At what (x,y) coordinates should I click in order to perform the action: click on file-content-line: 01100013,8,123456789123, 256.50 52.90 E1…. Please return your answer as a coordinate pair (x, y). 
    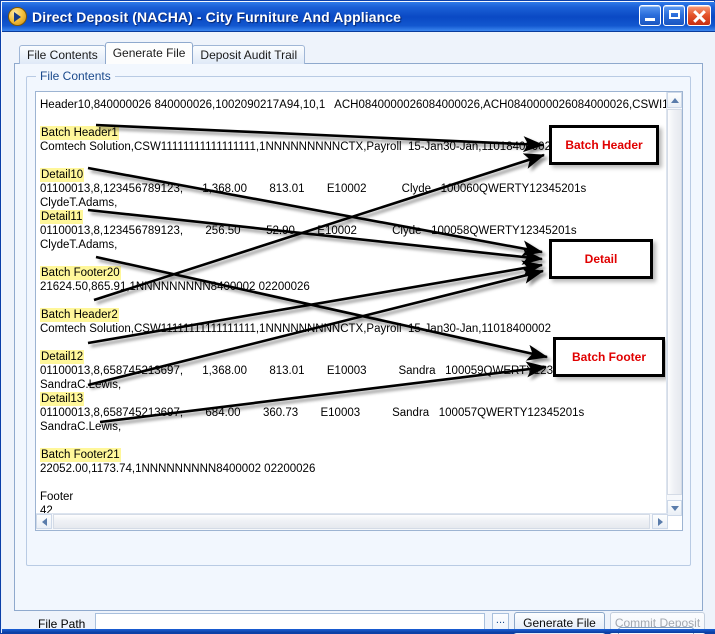
    Looking at the image, I should click on (354, 229).